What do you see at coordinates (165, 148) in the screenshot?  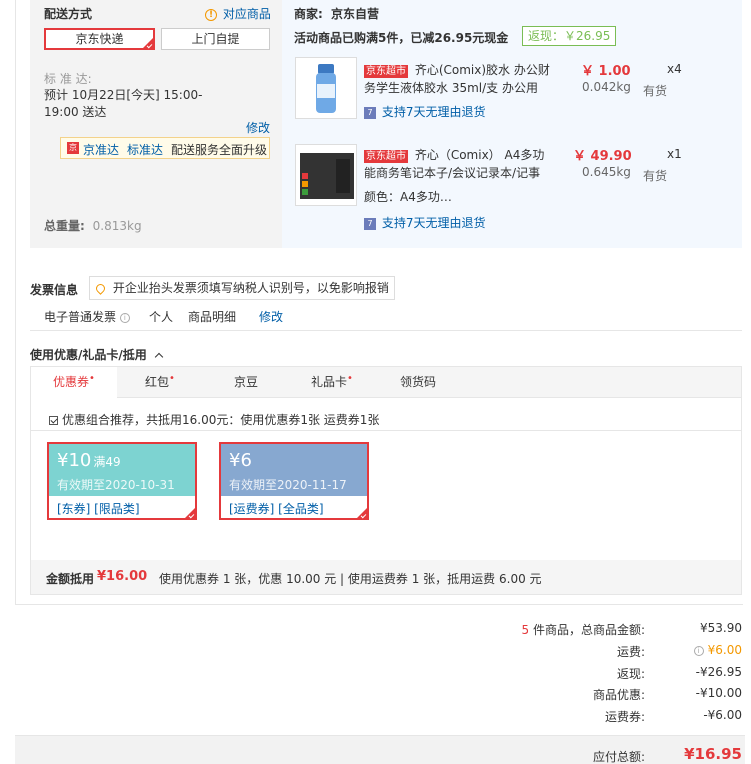 I see `jzd-banner: 京 京准达 标准达 配送服务全面升级` at bounding box center [165, 148].